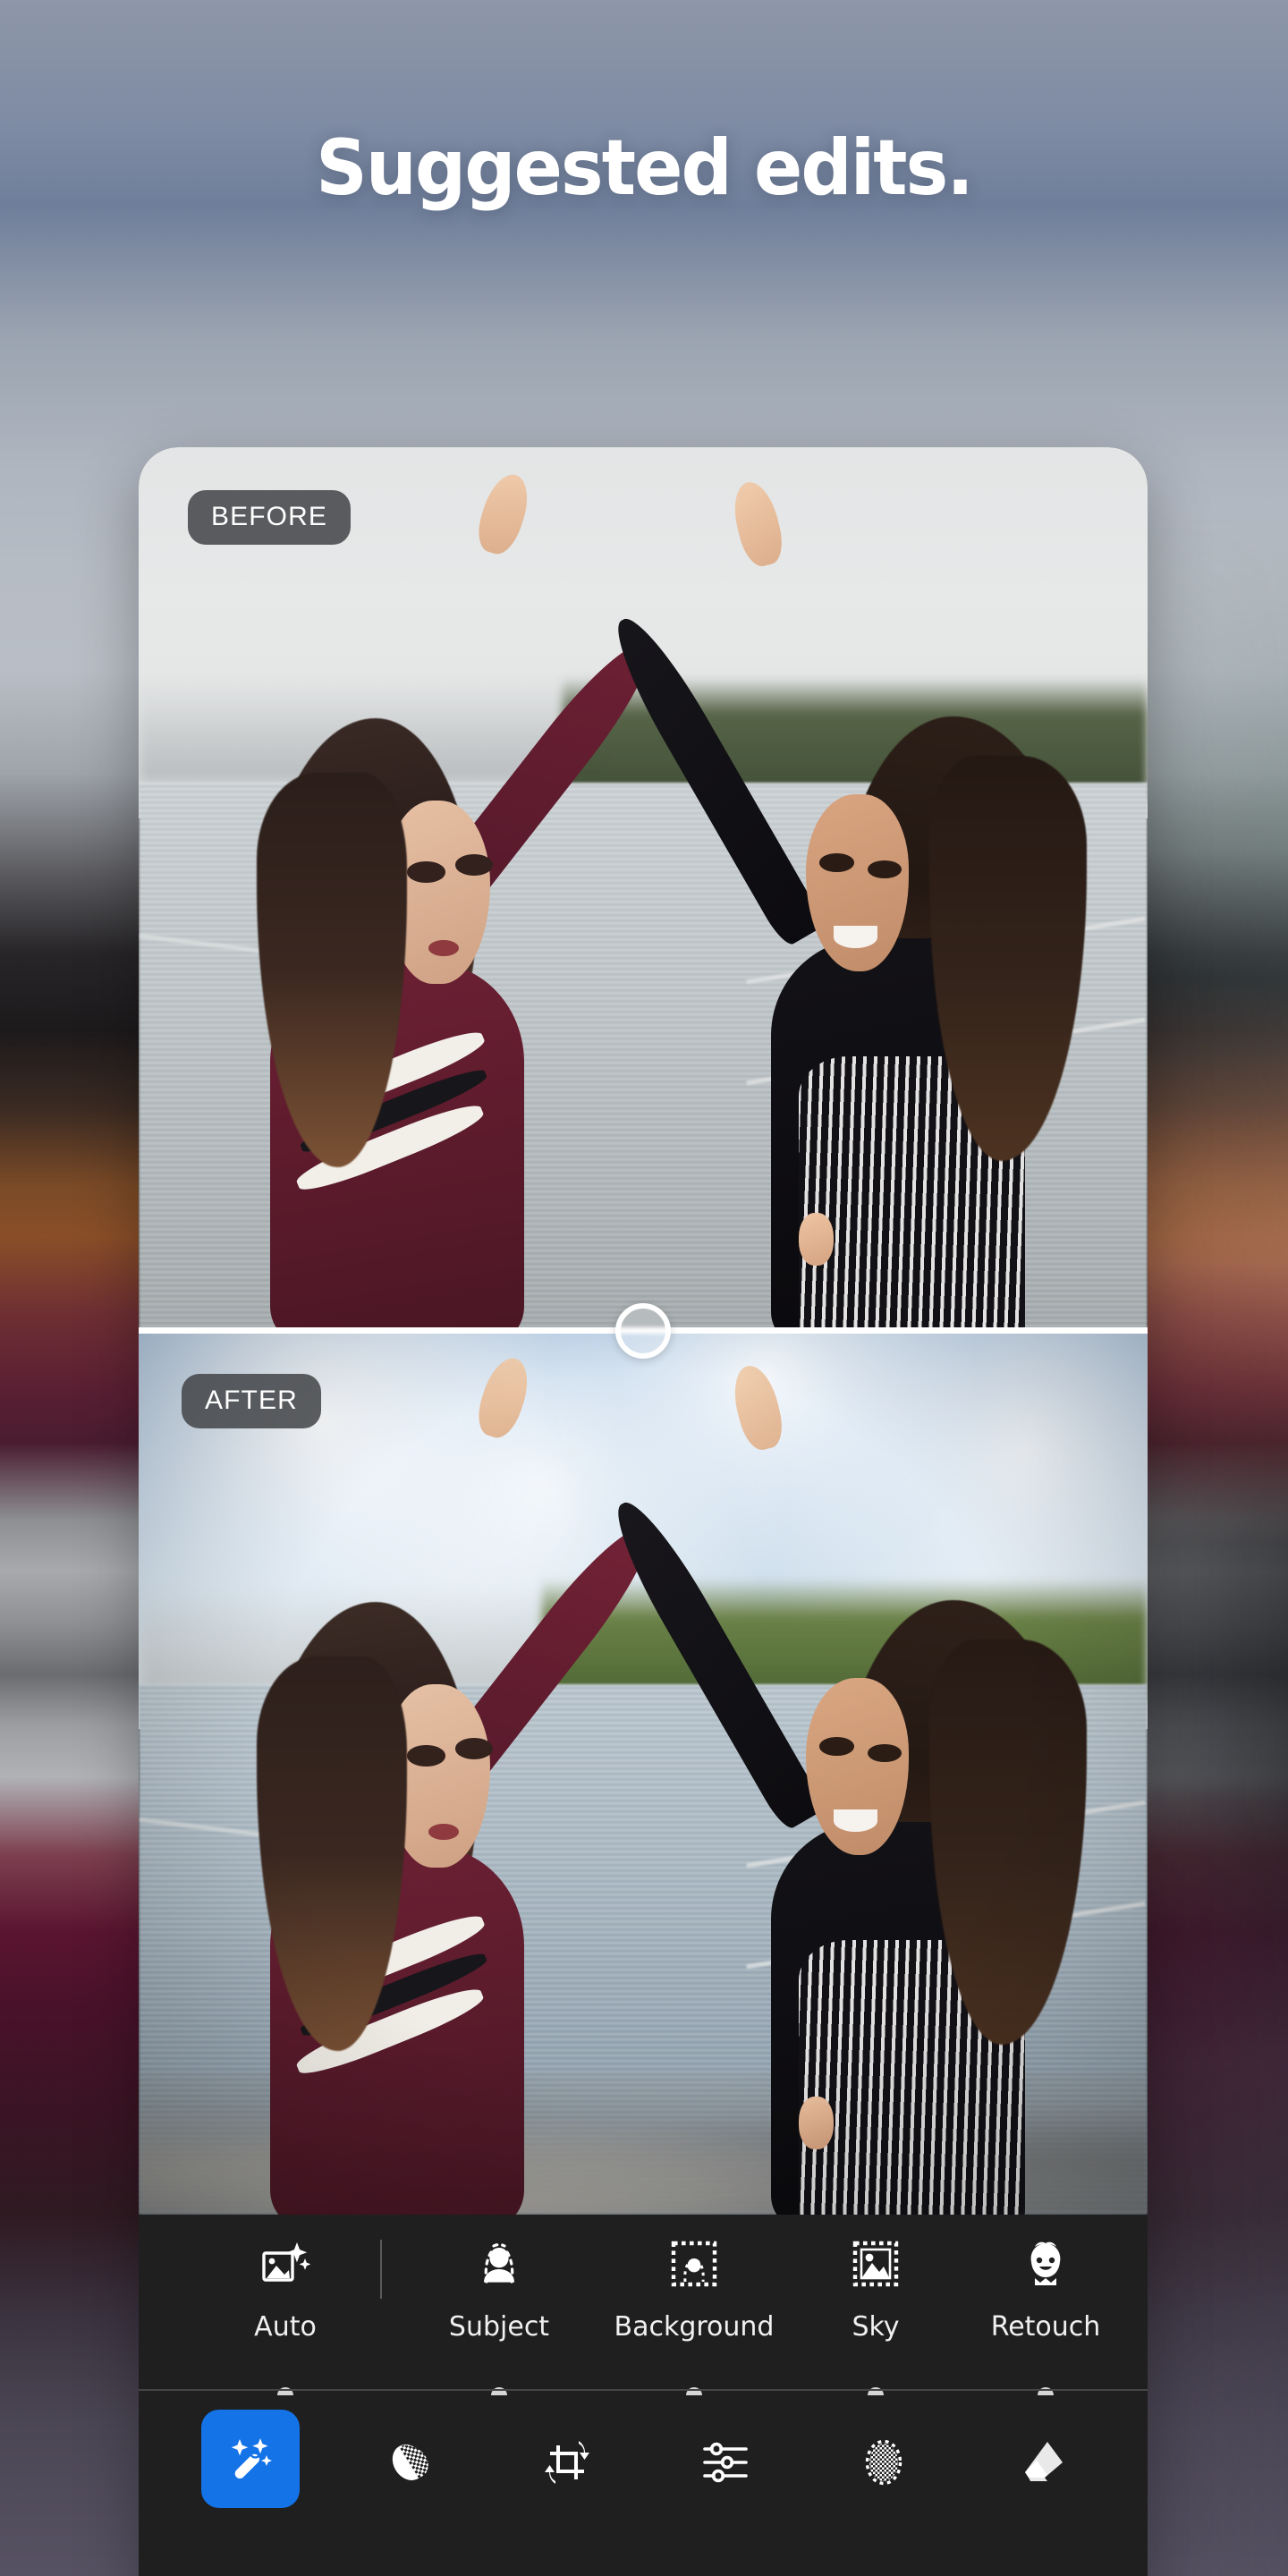 This screenshot has height=2576, width=1288. What do you see at coordinates (381, 2269) in the screenshot?
I see `suggestion-separator` at bounding box center [381, 2269].